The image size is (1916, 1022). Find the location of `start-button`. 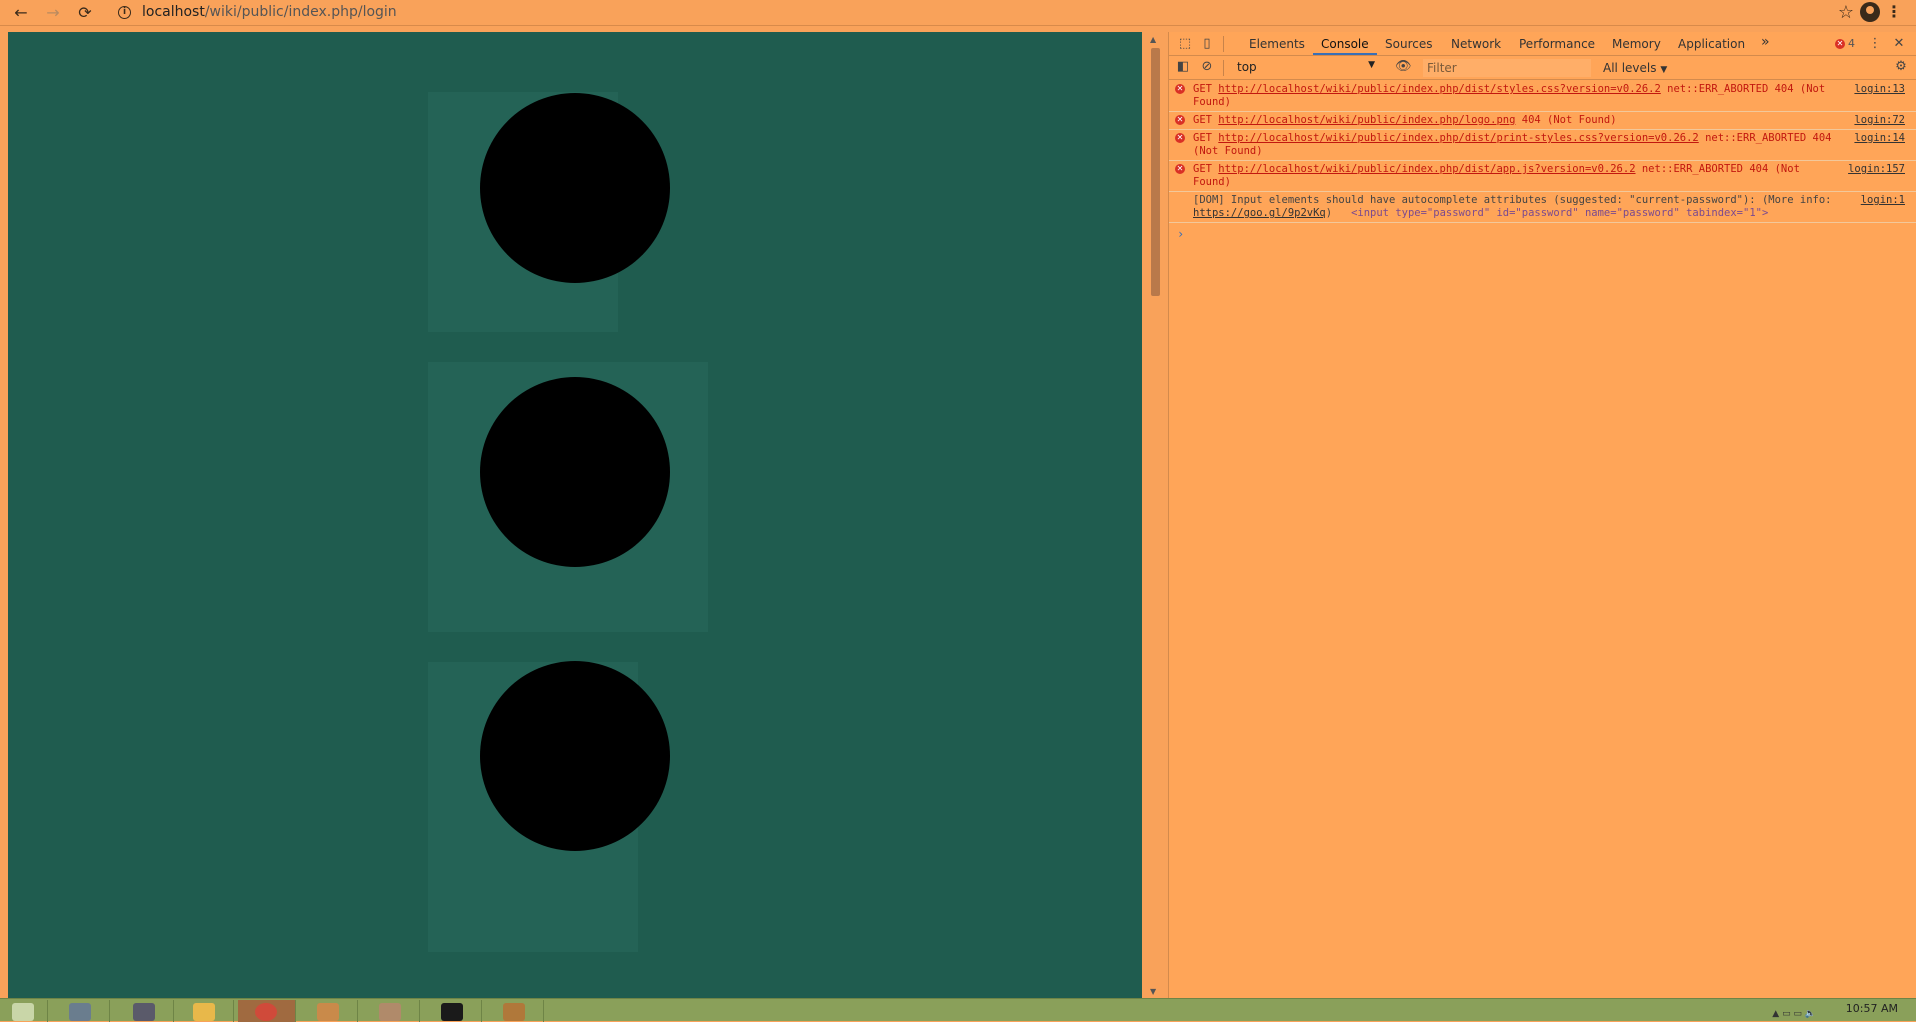

start-button is located at coordinates (24, 1011).